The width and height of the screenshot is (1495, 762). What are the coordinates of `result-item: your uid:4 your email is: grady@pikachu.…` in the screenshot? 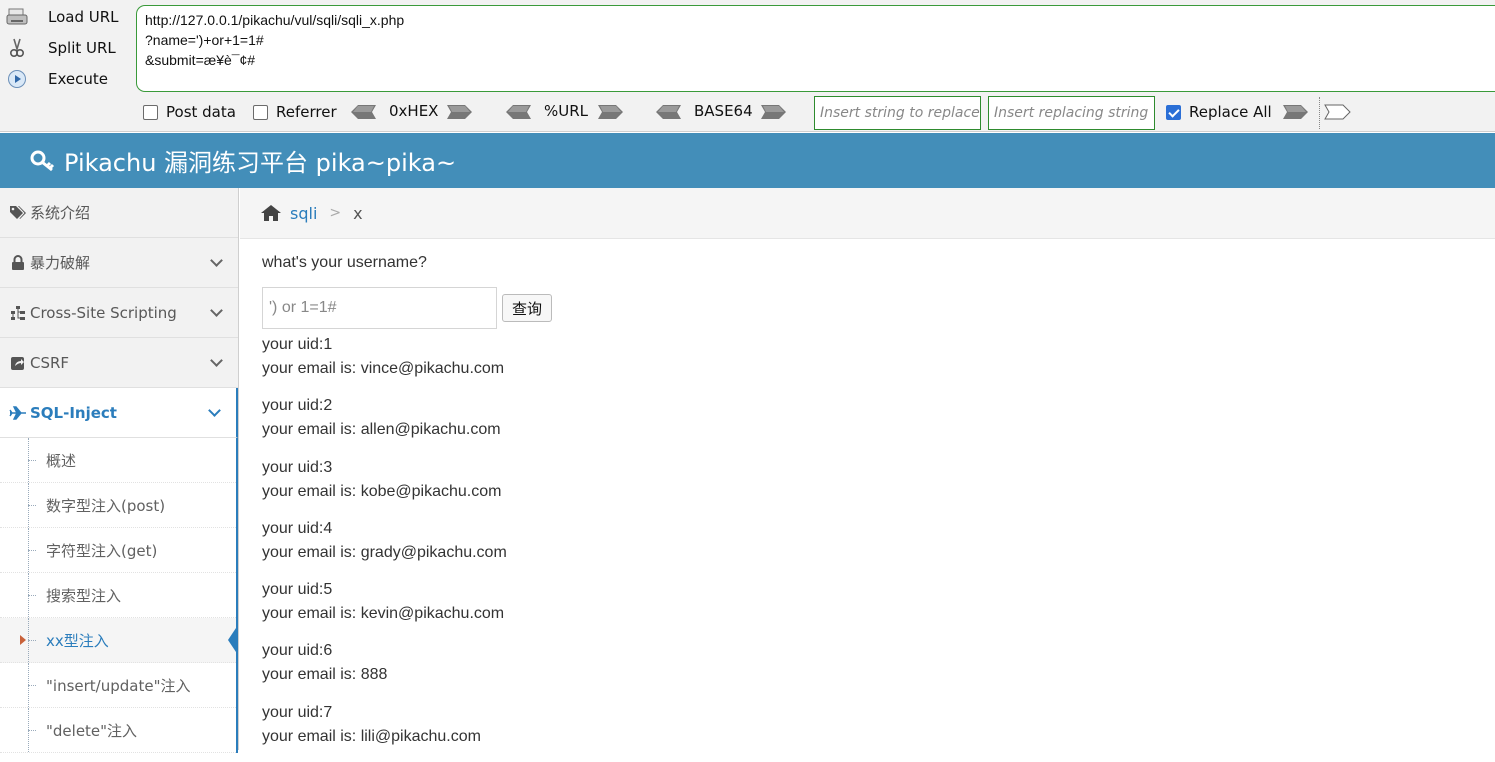 It's located at (877, 547).